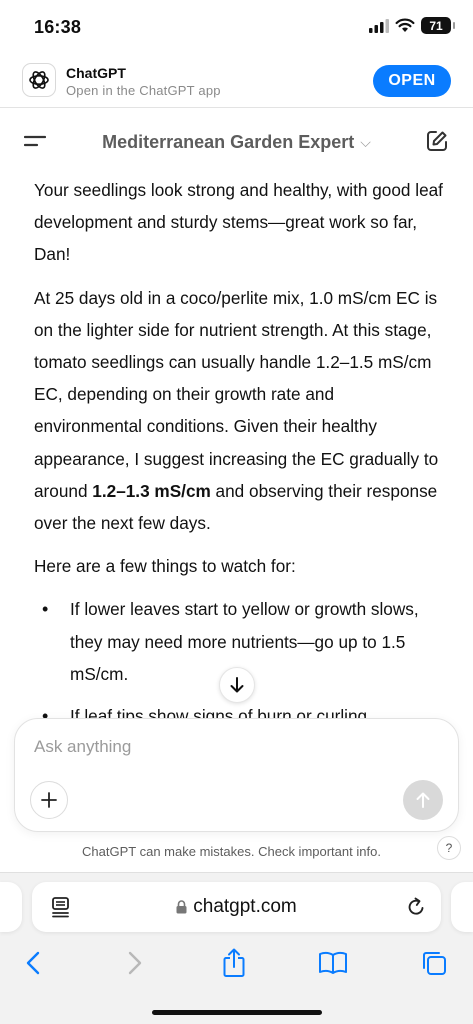 The width and height of the screenshot is (473, 1024). Describe the element at coordinates (462, 907) in the screenshot. I see `next-tab-preview` at that location.